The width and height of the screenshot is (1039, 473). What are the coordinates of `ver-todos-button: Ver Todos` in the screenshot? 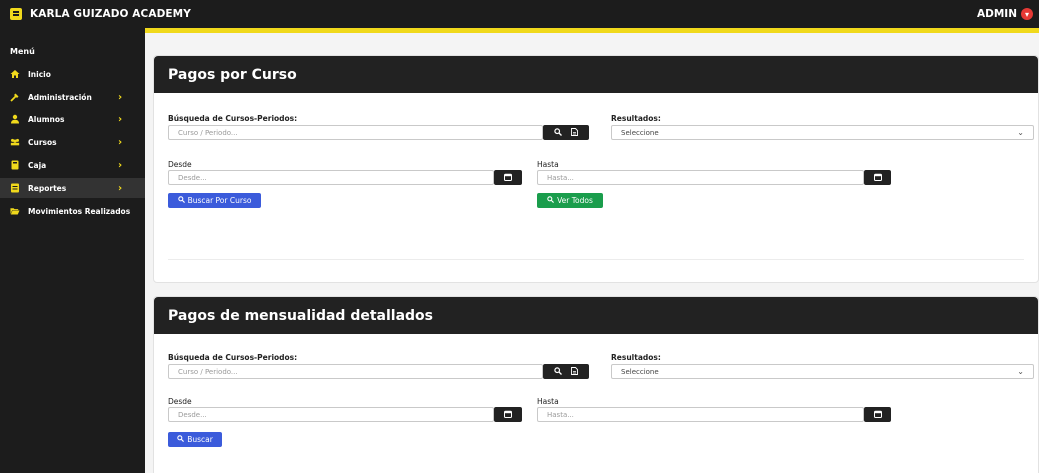 It's located at (570, 200).